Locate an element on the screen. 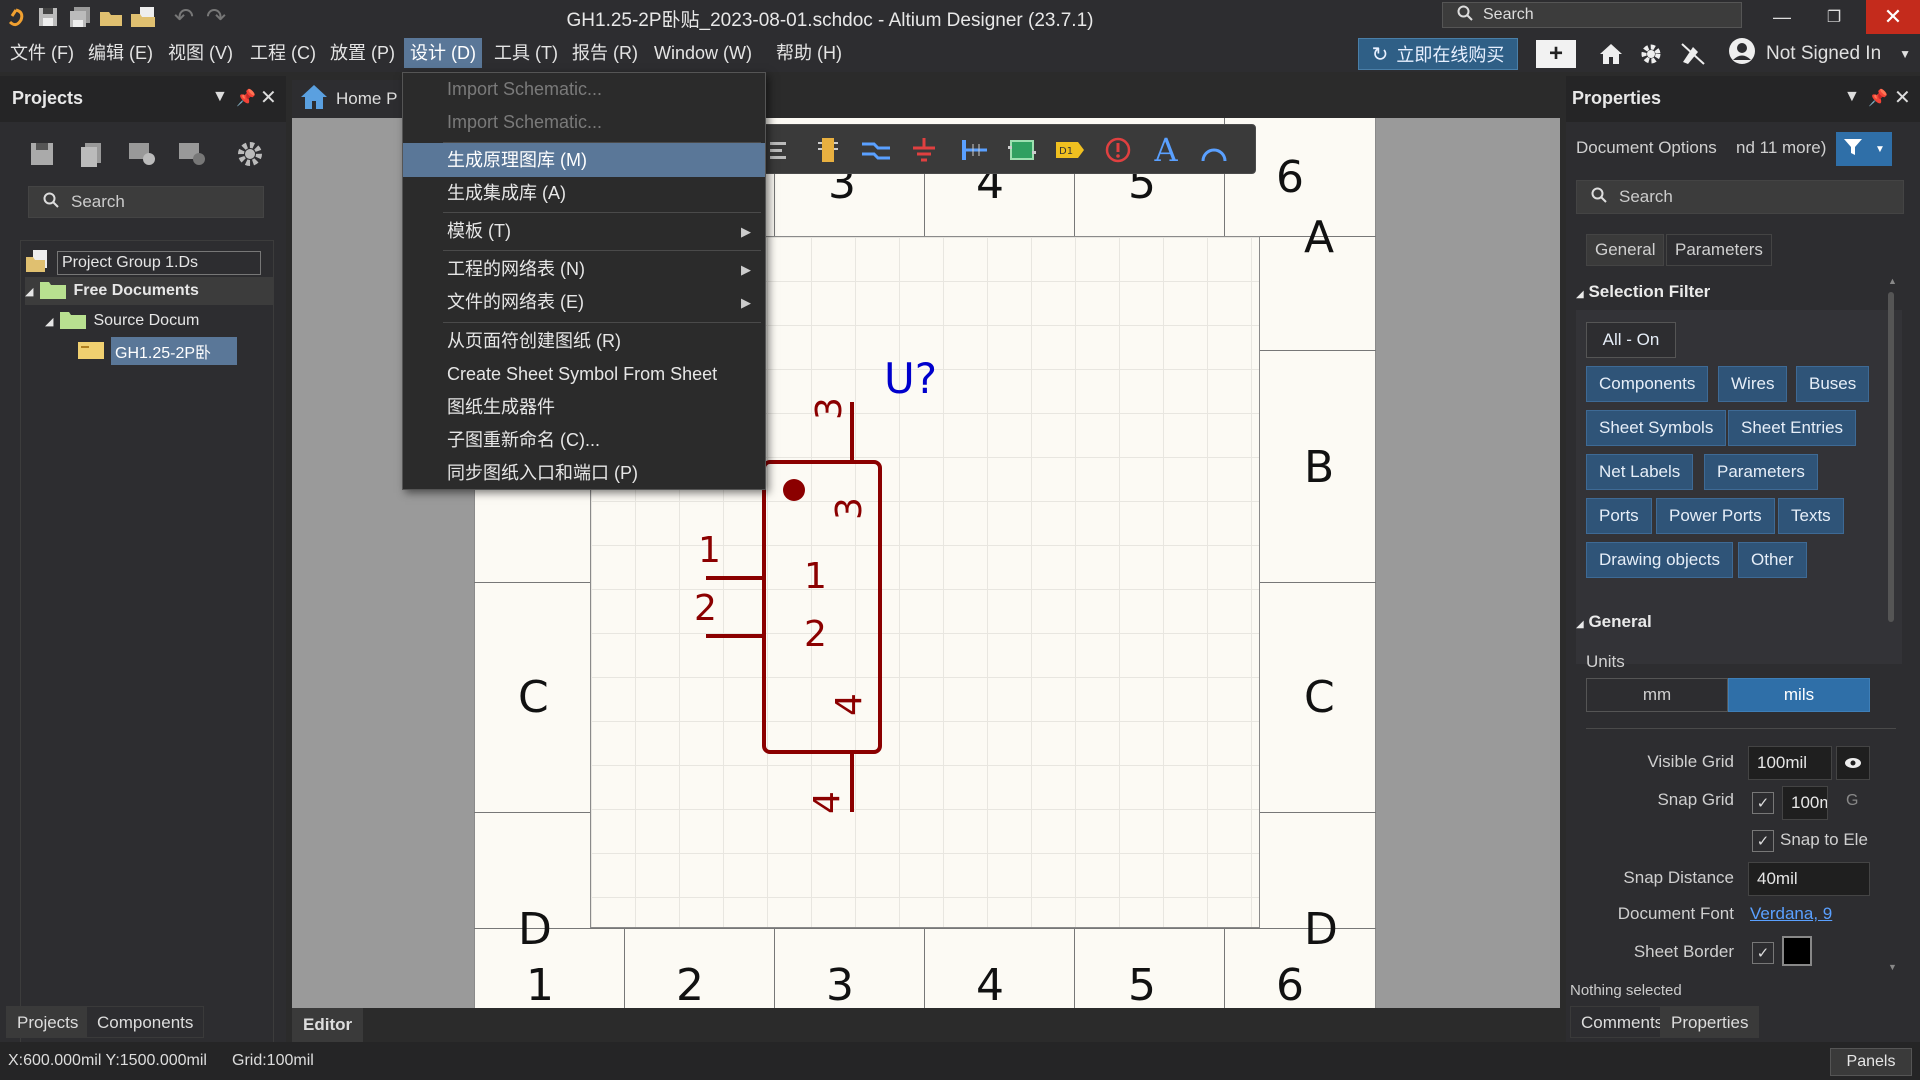  align-icon is located at coordinates (778, 150).